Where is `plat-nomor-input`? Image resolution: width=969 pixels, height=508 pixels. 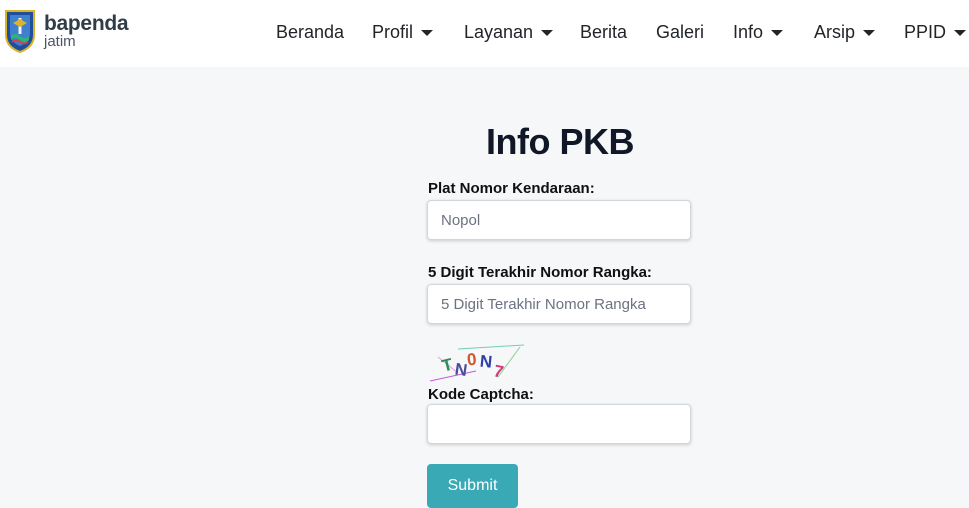
plat-nomor-input is located at coordinates (559, 220).